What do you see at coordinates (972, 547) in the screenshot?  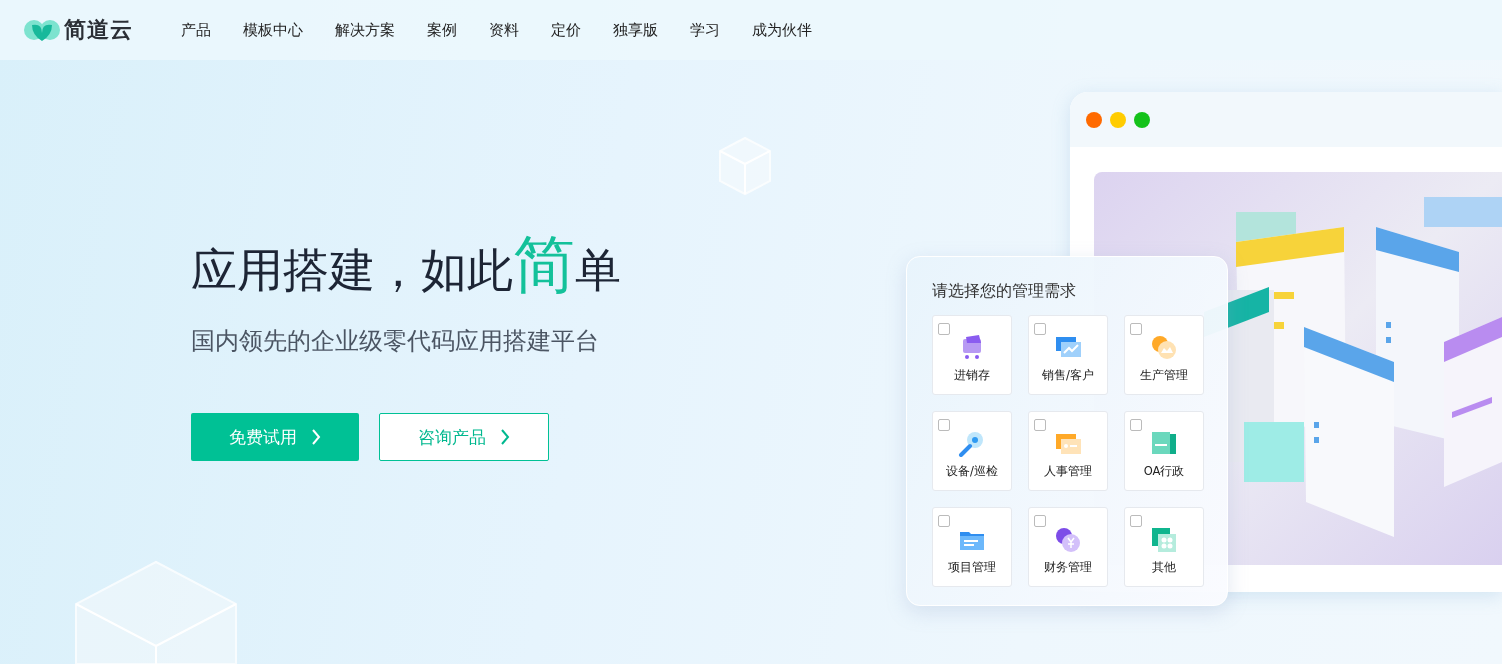 I see `option-tile: 项目管理` at bounding box center [972, 547].